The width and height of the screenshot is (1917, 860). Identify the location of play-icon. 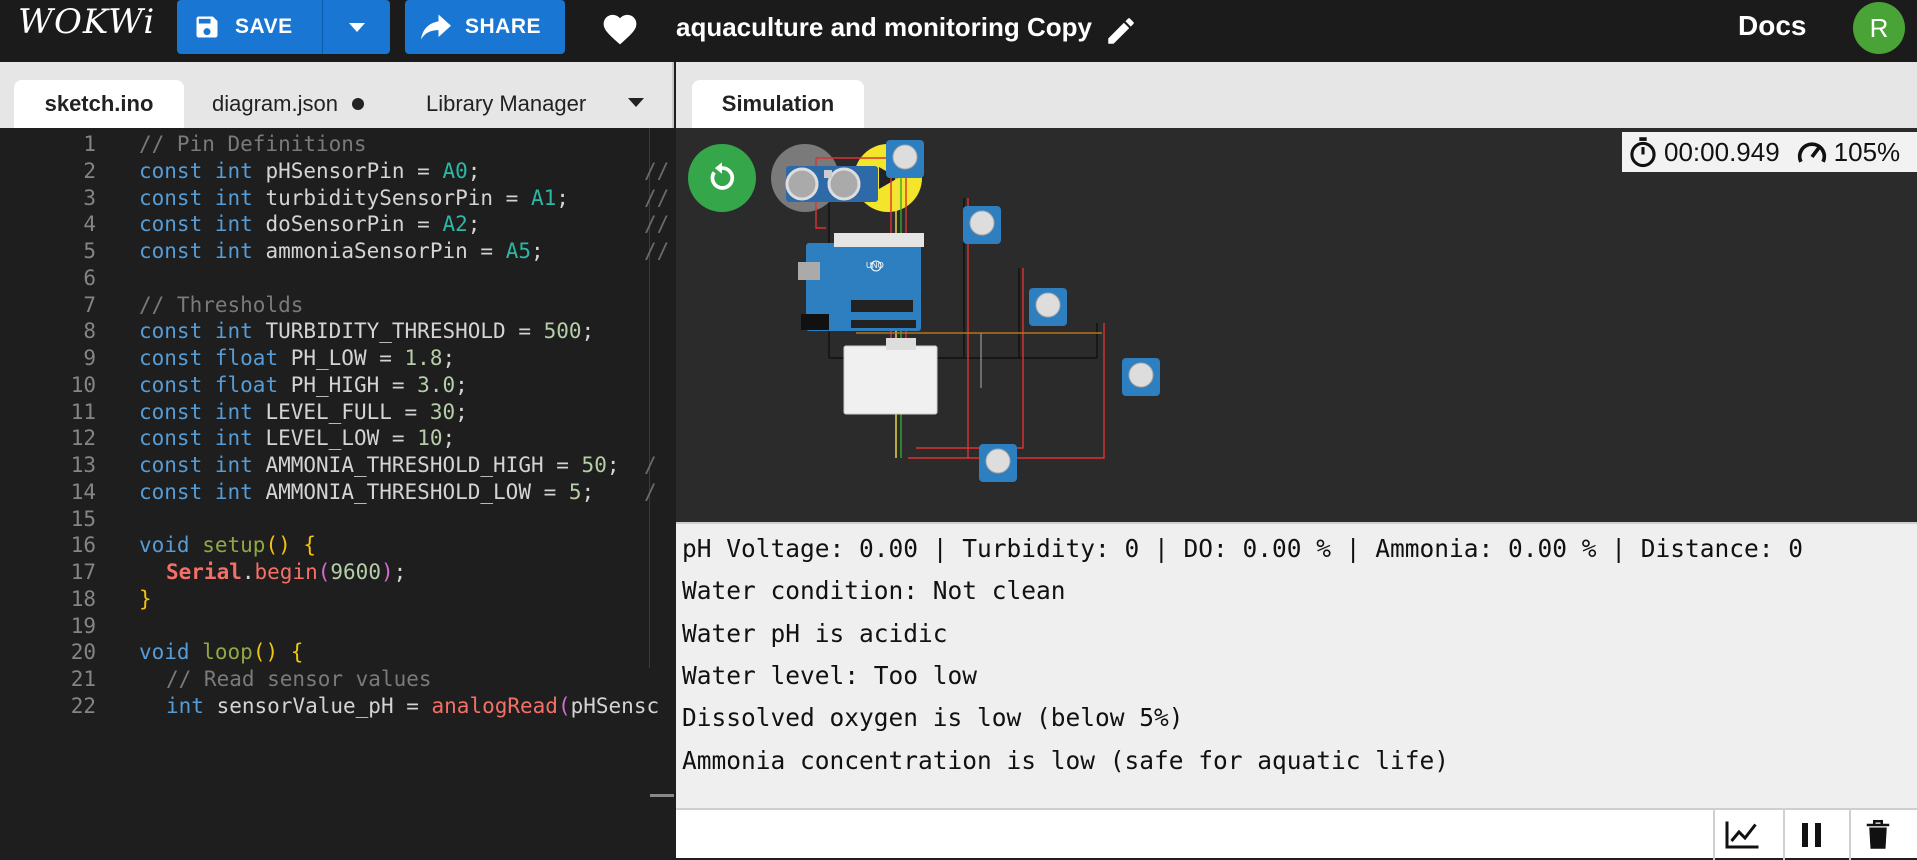
(888, 178).